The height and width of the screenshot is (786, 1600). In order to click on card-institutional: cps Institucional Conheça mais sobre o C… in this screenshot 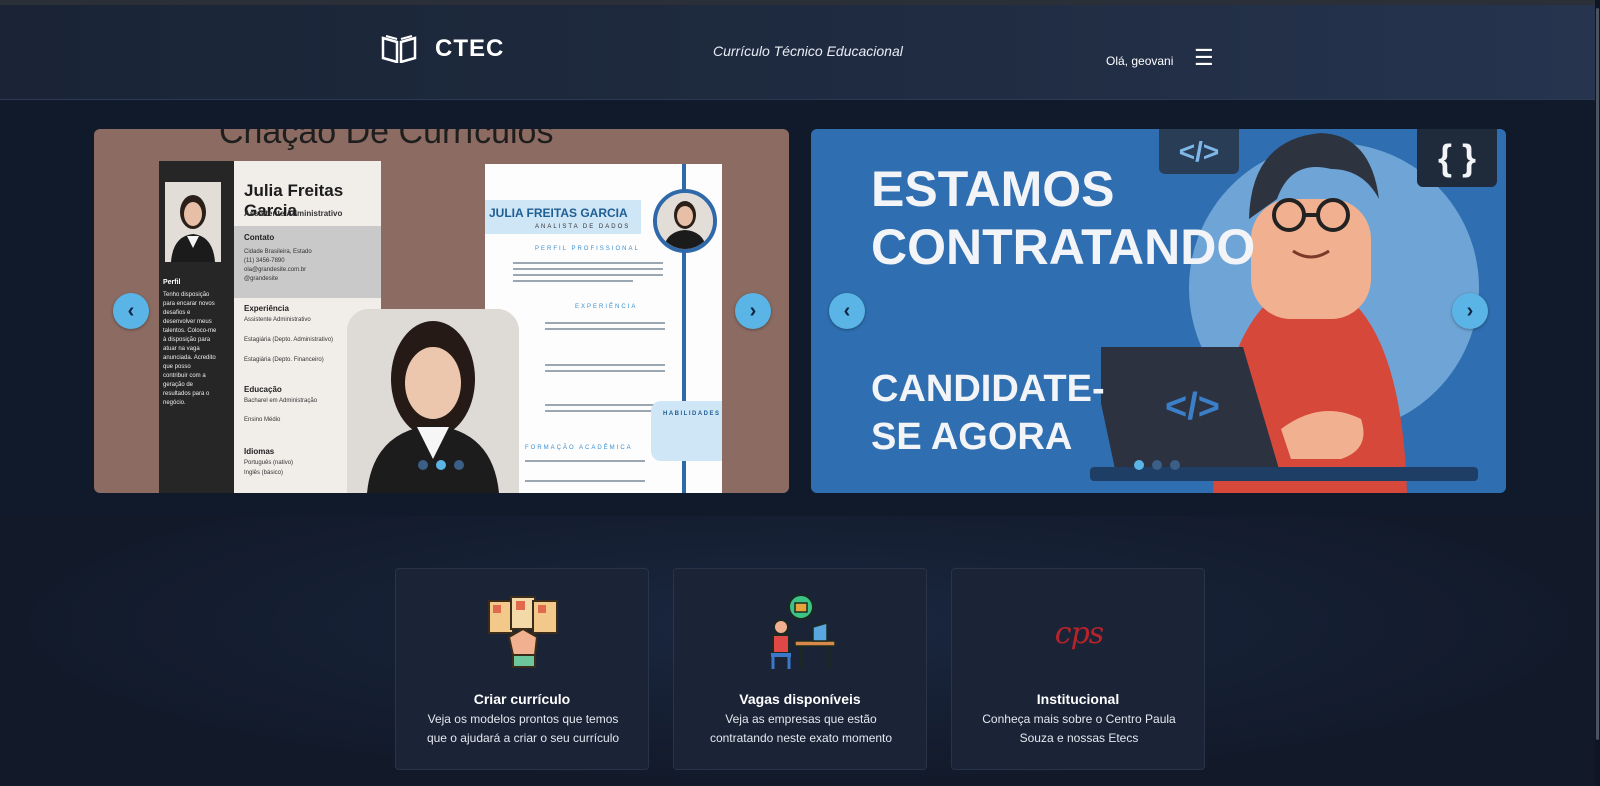, I will do `click(1078, 669)`.